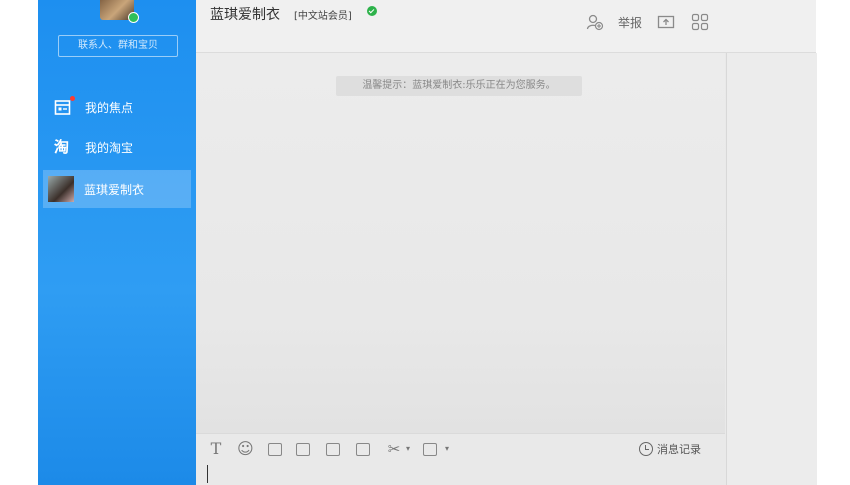  What do you see at coordinates (679, 449) in the screenshot?
I see `history-label: 消息记录` at bounding box center [679, 449].